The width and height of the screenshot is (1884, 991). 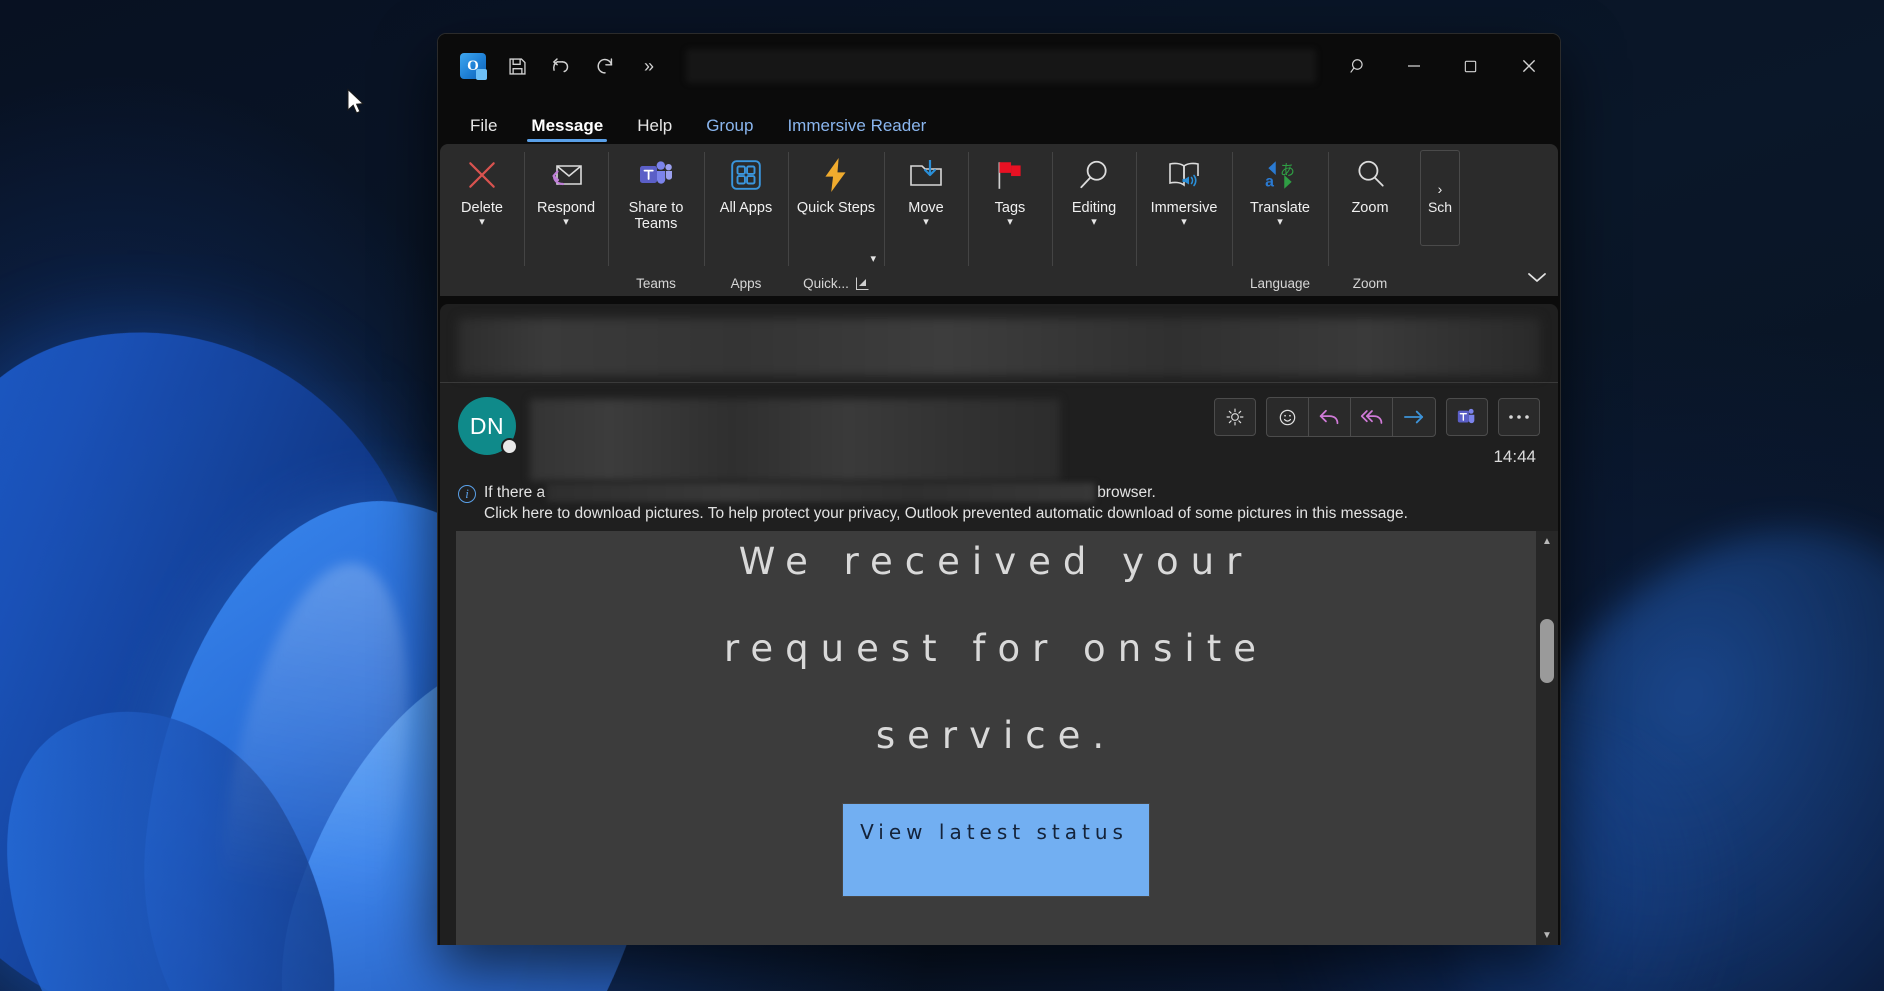 I want to click on ribbon-label: Move, so click(x=926, y=208).